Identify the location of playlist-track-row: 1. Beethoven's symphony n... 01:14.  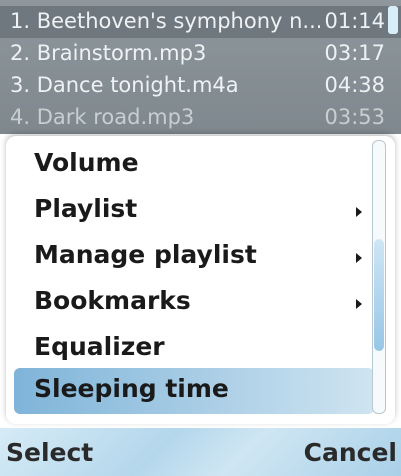
(200, 22).